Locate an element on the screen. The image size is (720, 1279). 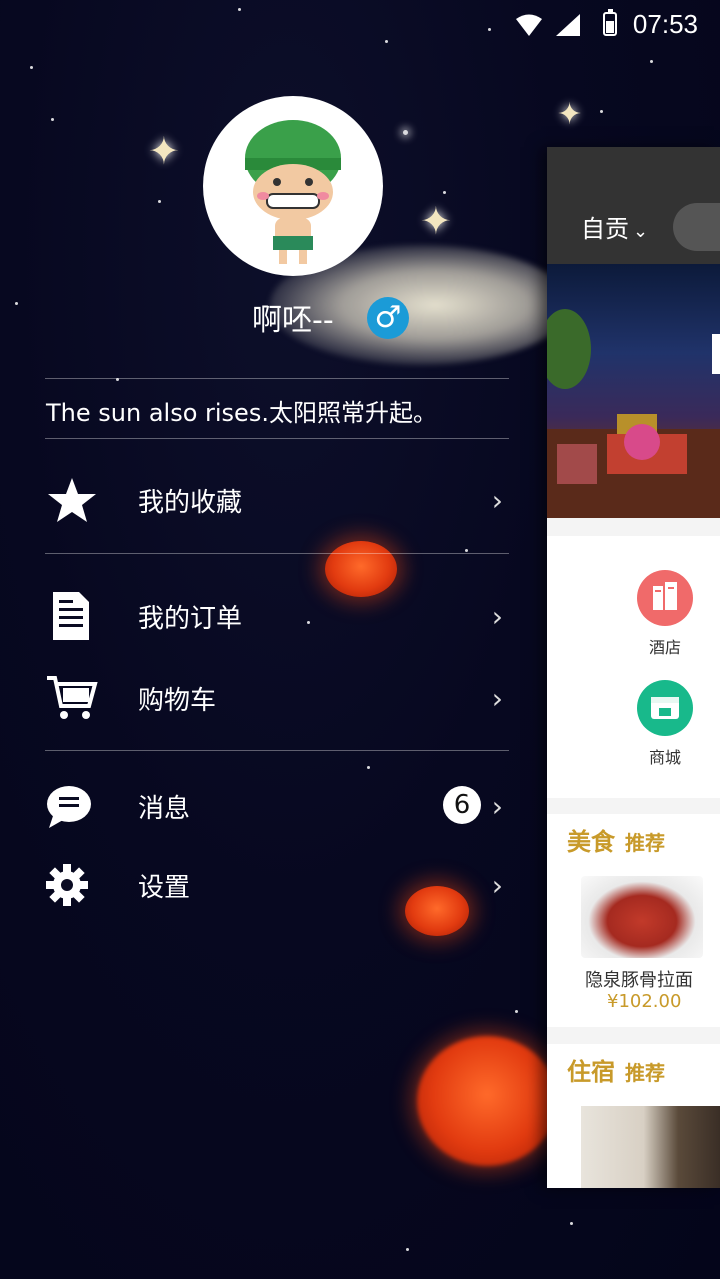
menu-label: 设置 is located at coordinates (164, 888).